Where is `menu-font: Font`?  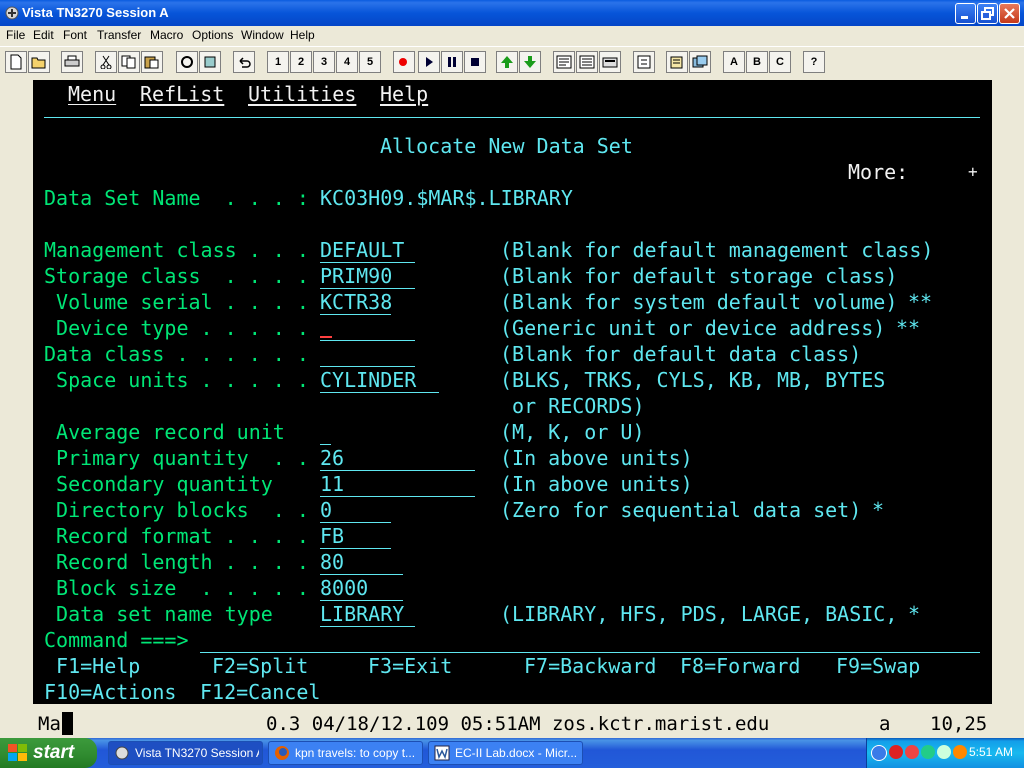 menu-font: Font is located at coordinates (75, 35).